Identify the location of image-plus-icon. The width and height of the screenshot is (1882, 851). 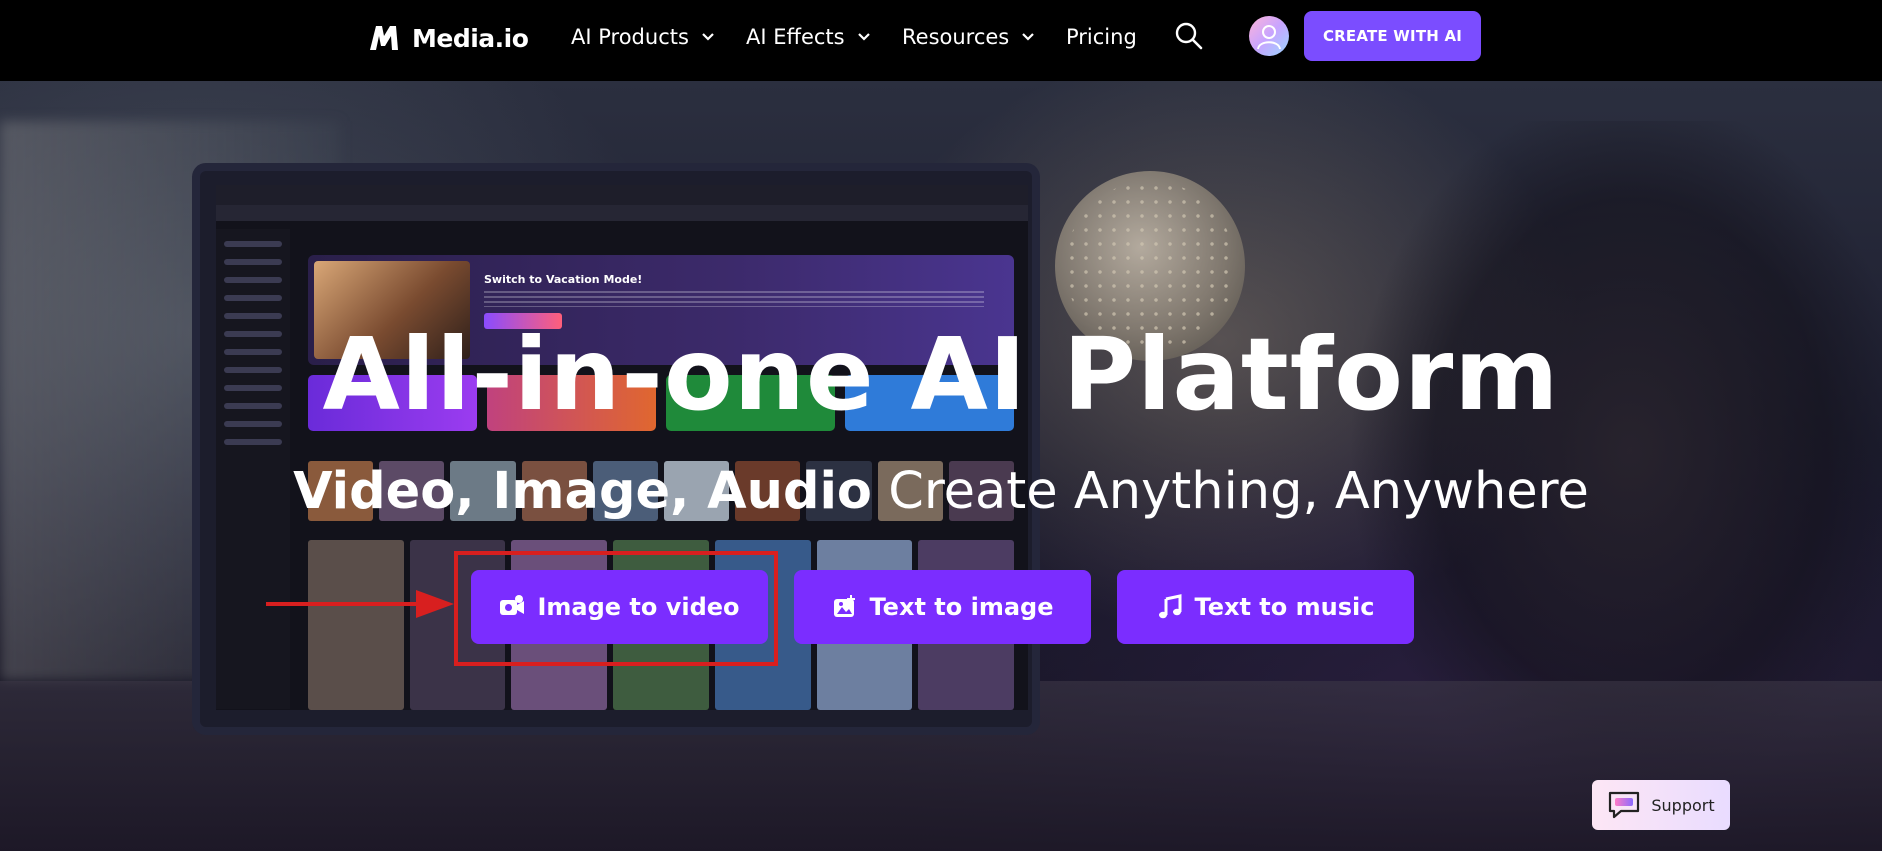
(844, 606).